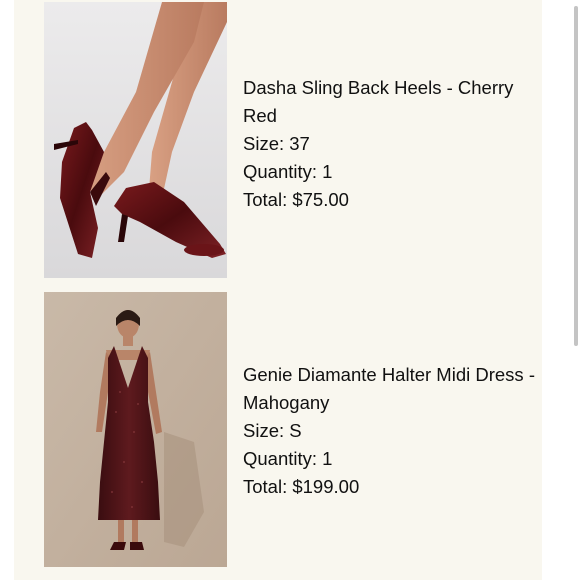 This screenshot has width=580, height=580. What do you see at coordinates (296, 199) in the screenshot?
I see `product-total: Total: $75.00` at bounding box center [296, 199].